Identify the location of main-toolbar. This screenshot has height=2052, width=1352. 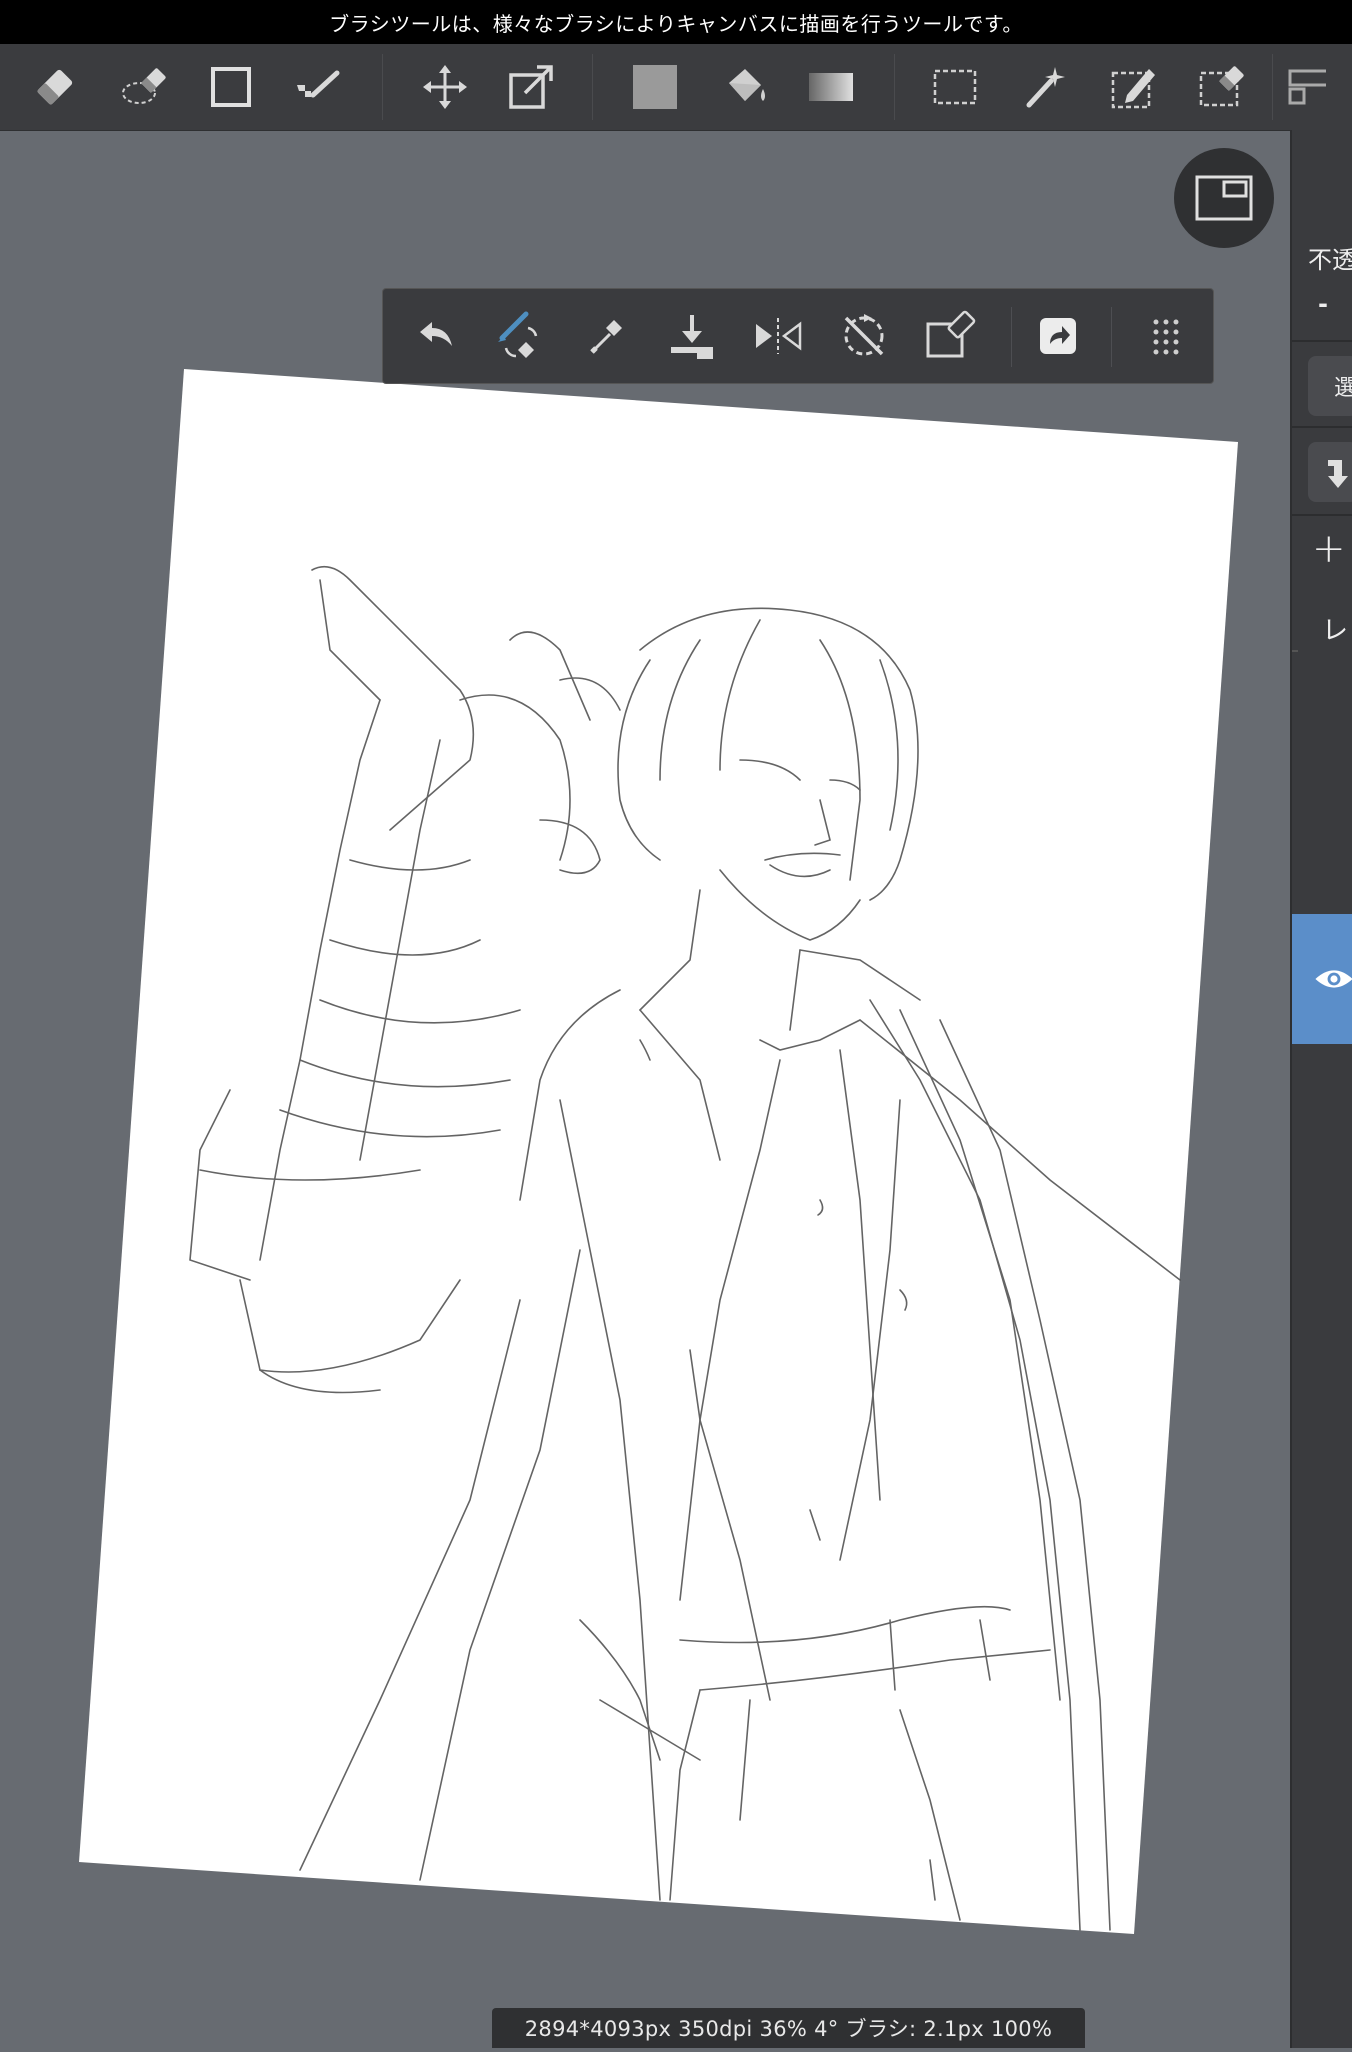
(676, 87).